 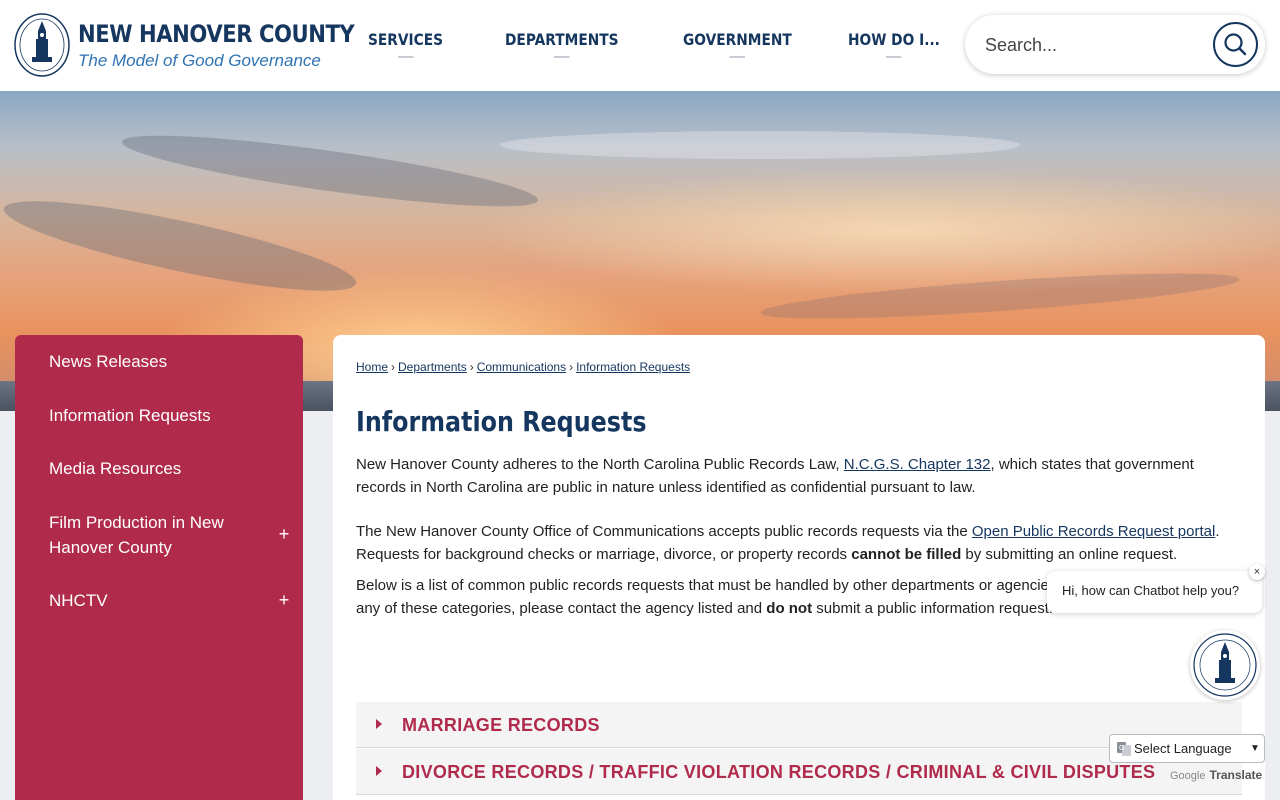 I want to click on site-tagline: The Model of Good Governance, so click(x=199, y=60).